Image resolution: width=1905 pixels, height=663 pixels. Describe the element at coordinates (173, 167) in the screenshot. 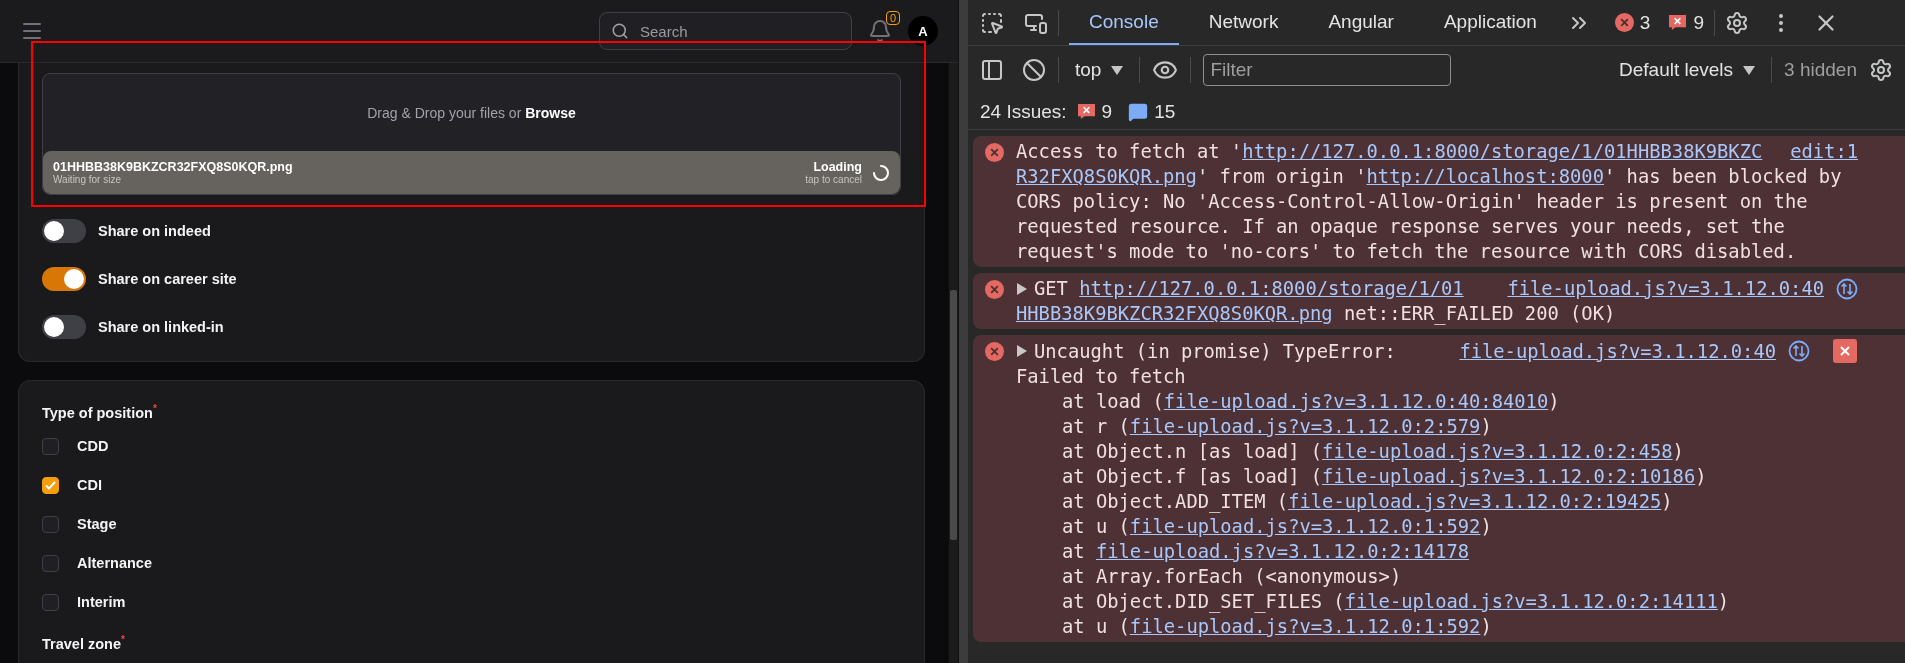

I see `file-name: 01HHBB38K9BKZCR32FXQ8S0KQR.png` at that location.